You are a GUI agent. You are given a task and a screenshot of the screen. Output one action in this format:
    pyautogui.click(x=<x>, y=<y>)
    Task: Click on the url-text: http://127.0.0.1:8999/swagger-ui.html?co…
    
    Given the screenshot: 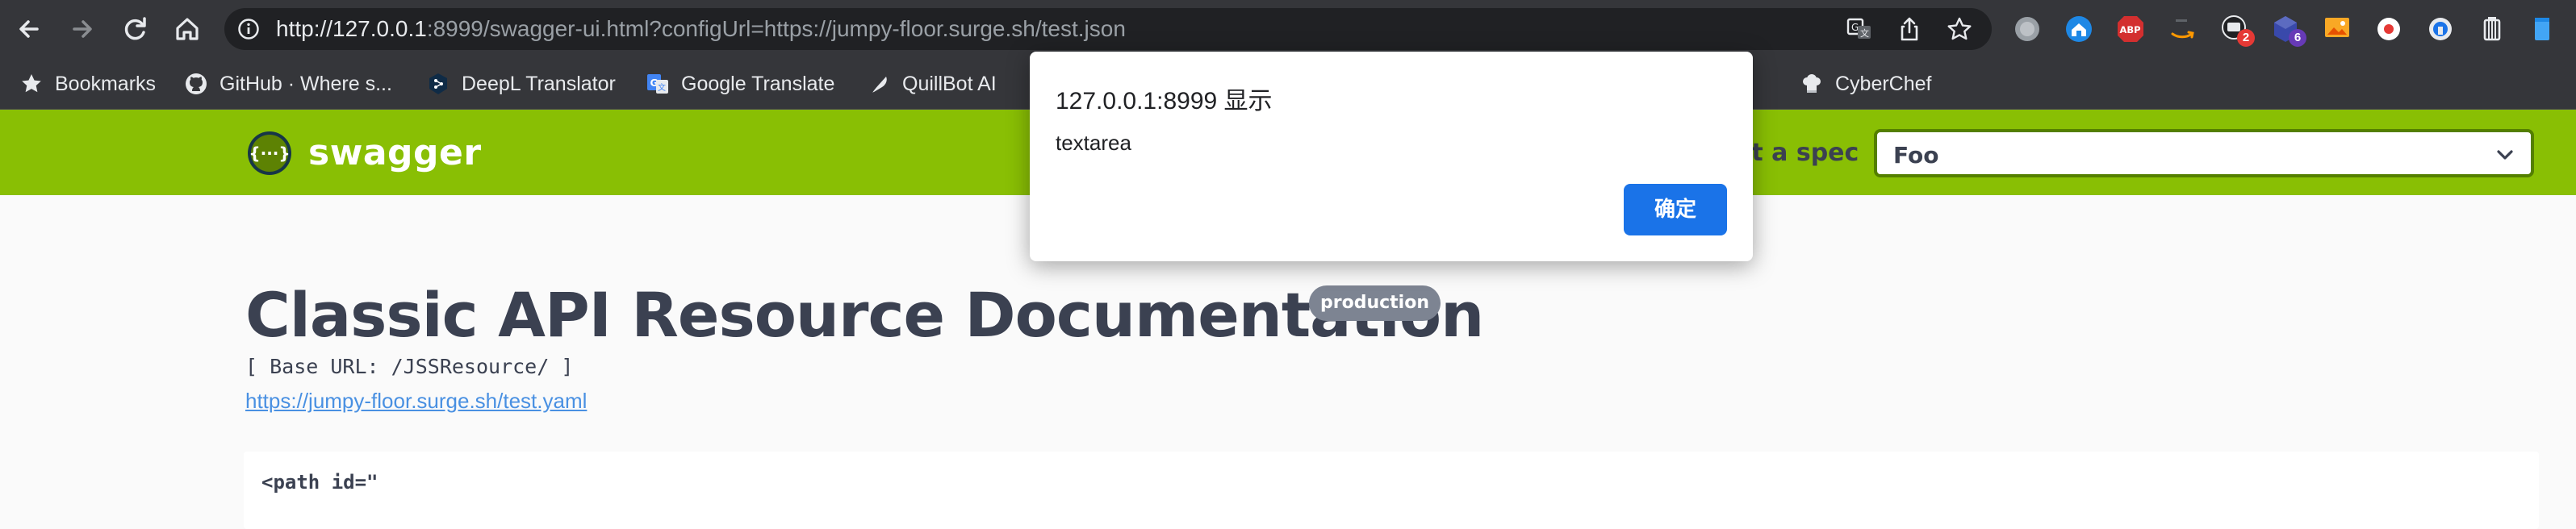 What is the action you would take?
    pyautogui.click(x=701, y=29)
    